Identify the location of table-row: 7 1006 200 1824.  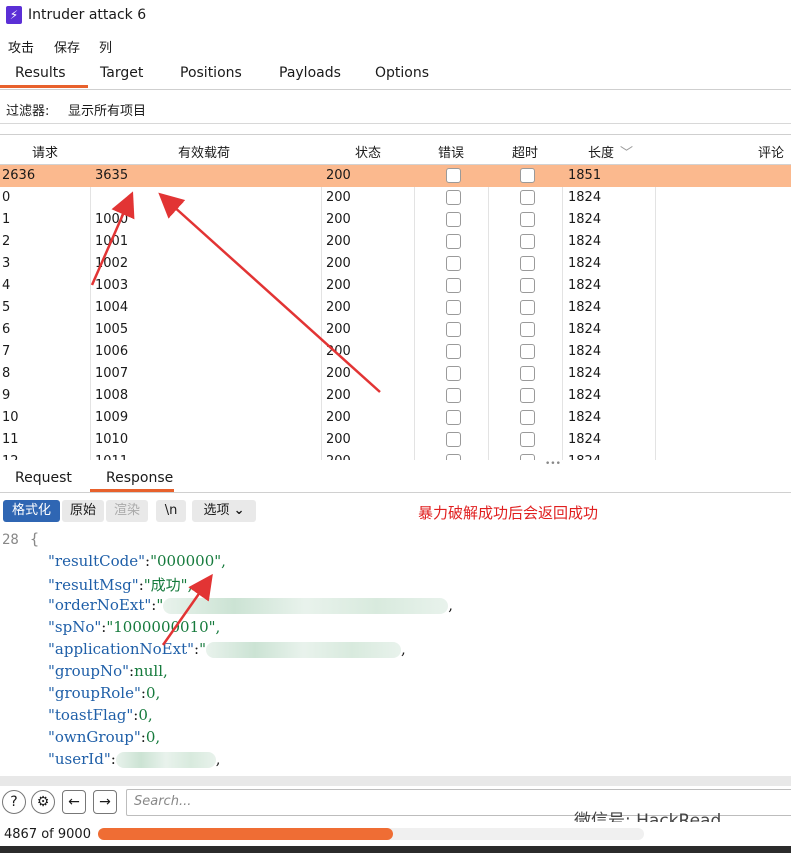
(395, 352).